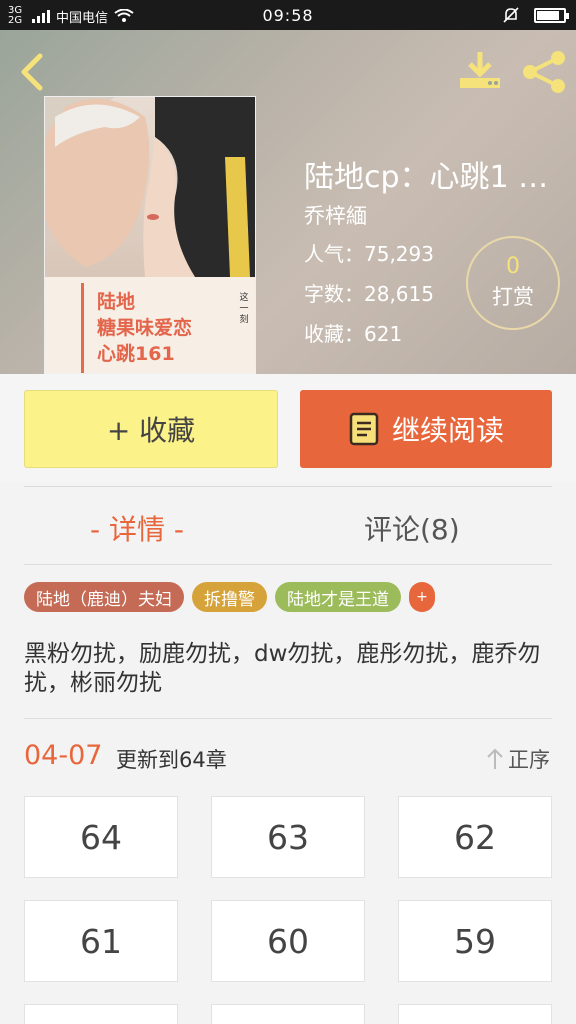 The width and height of the screenshot is (576, 1024). What do you see at coordinates (171, 760) in the screenshot?
I see `update-text: 更新到64章` at bounding box center [171, 760].